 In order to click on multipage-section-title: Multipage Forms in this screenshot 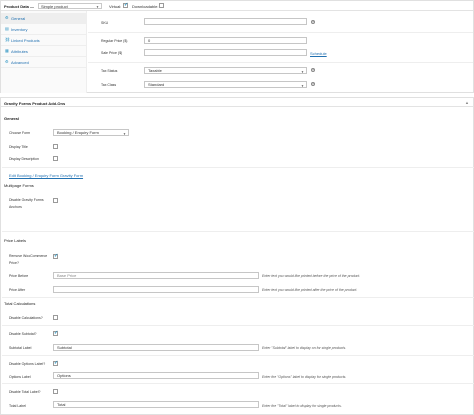, I will do `click(19, 185)`.